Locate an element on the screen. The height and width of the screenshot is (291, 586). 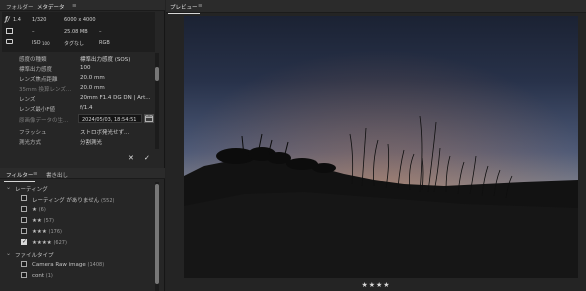
aperture-icon: ƒ/ is located at coordinates (7, 19).